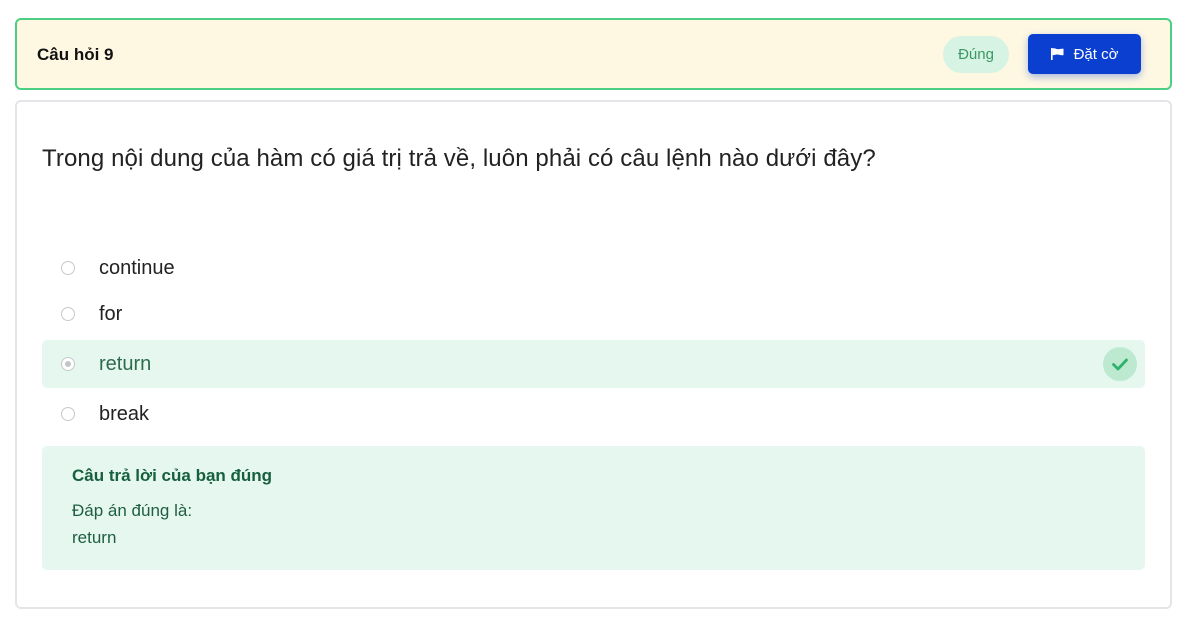 This screenshot has height=626, width=1192. What do you see at coordinates (1120, 364) in the screenshot?
I see `check-icon` at bounding box center [1120, 364].